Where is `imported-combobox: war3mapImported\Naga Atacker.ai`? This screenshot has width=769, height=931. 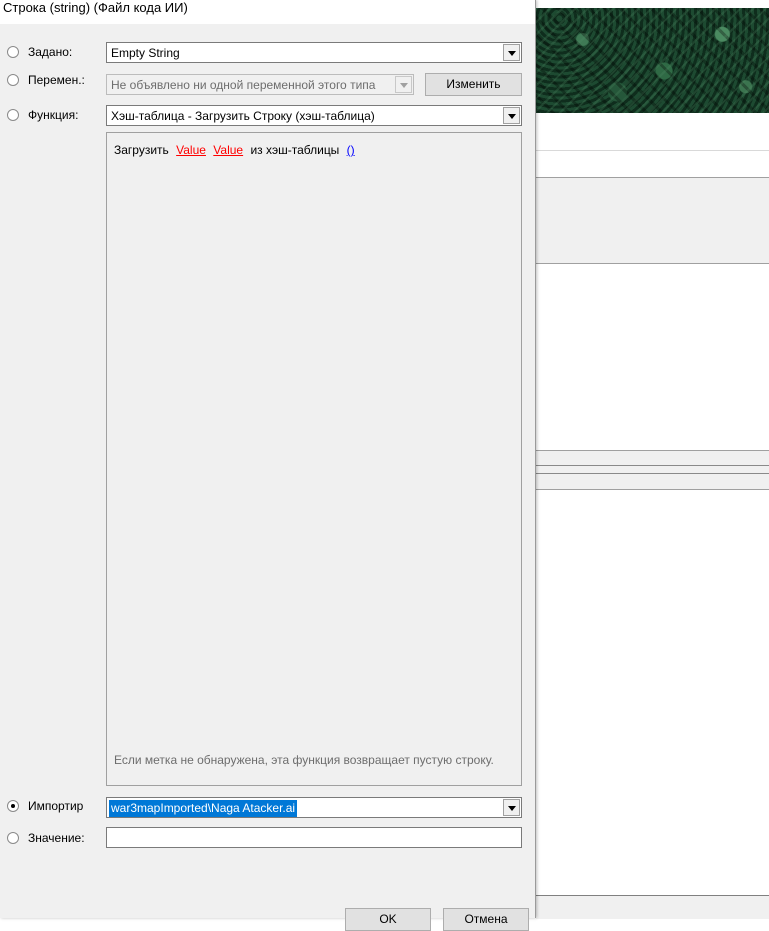
imported-combobox: war3mapImported\Naga Atacker.ai is located at coordinates (314, 807).